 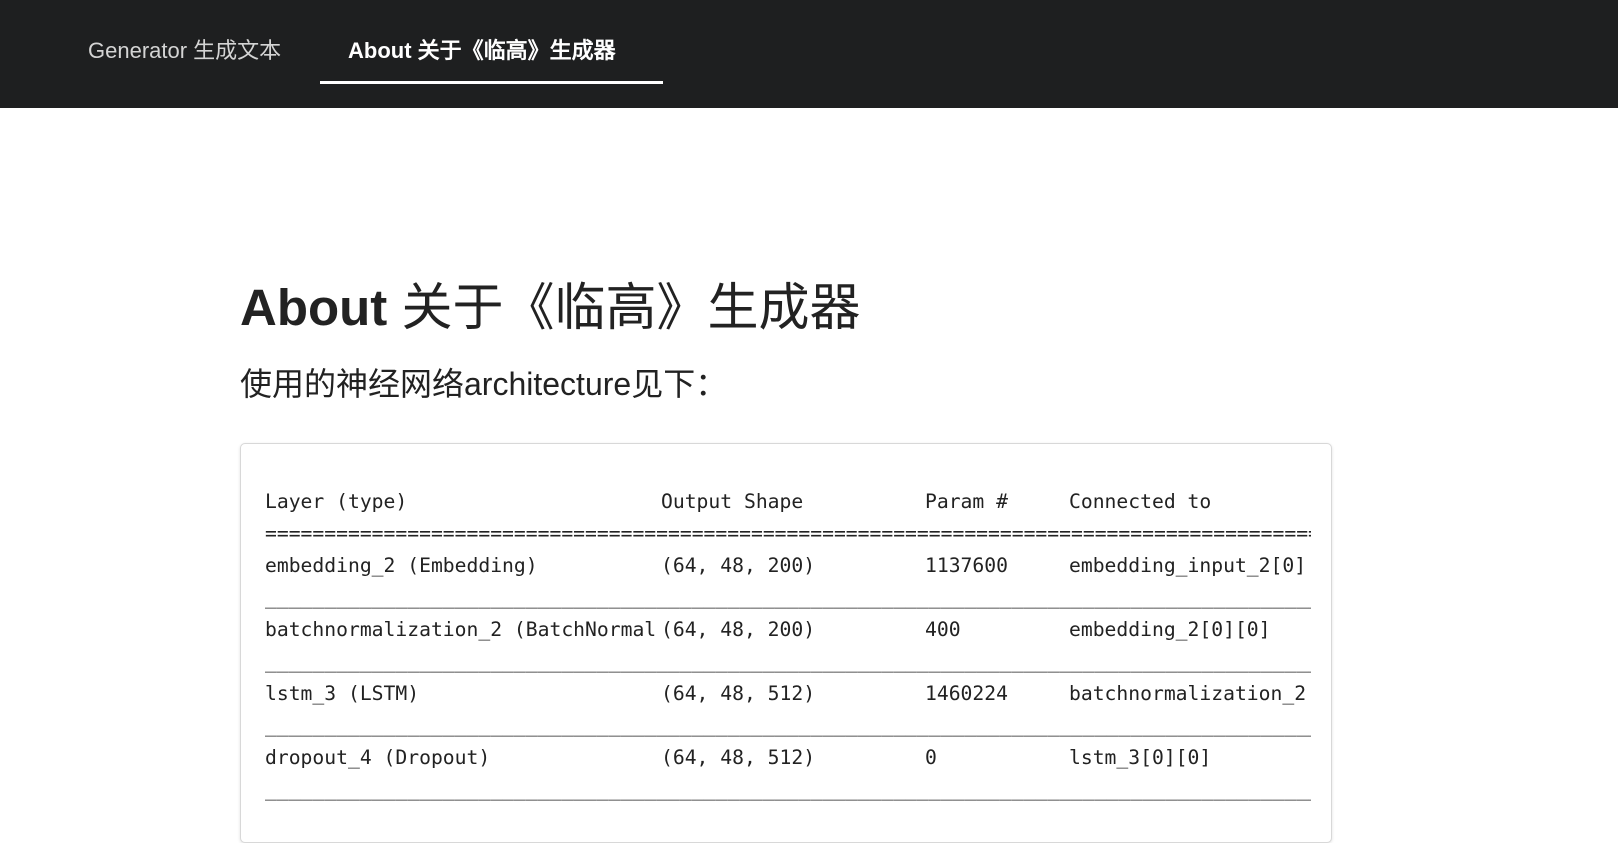 I want to click on page-title-zh: 关于《临高》生成器, so click(x=624, y=307).